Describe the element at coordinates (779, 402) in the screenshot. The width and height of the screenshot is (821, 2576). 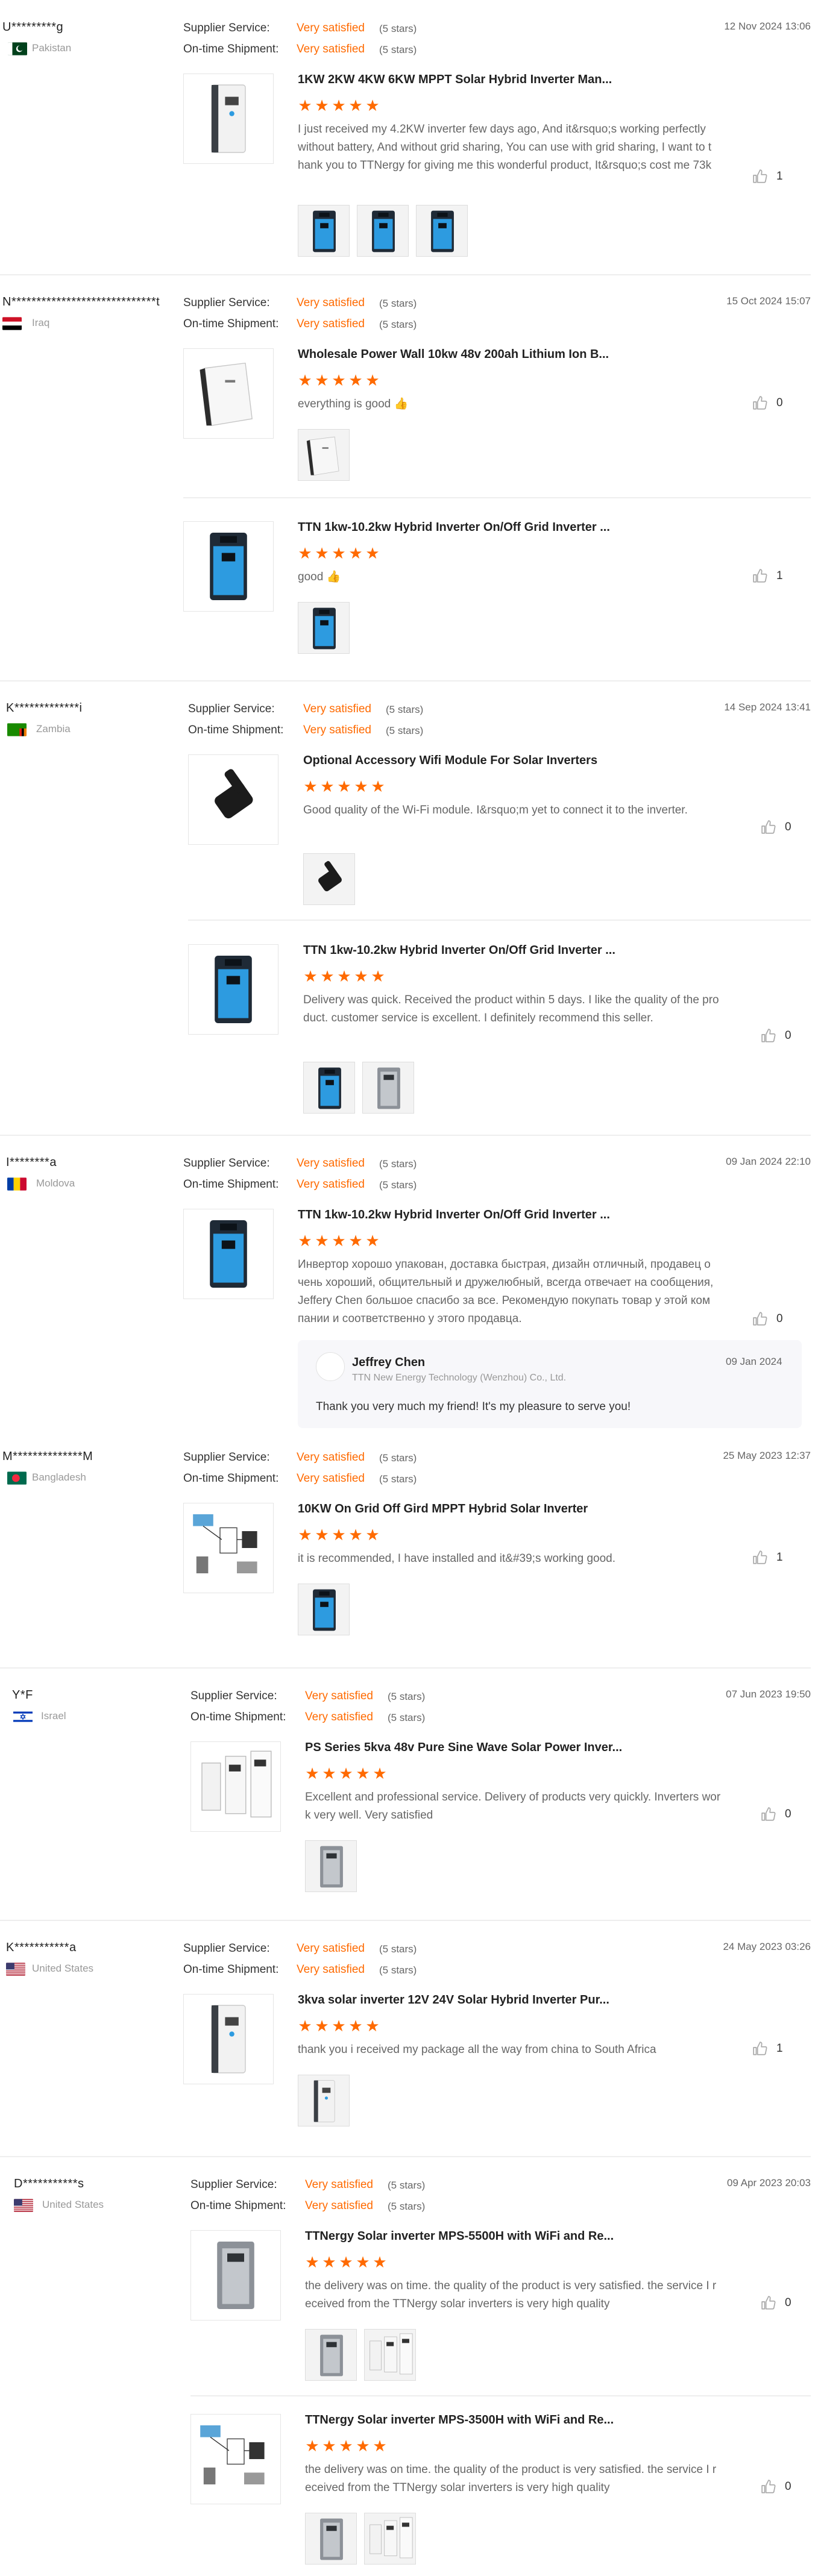
I see `like-count: 0` at that location.